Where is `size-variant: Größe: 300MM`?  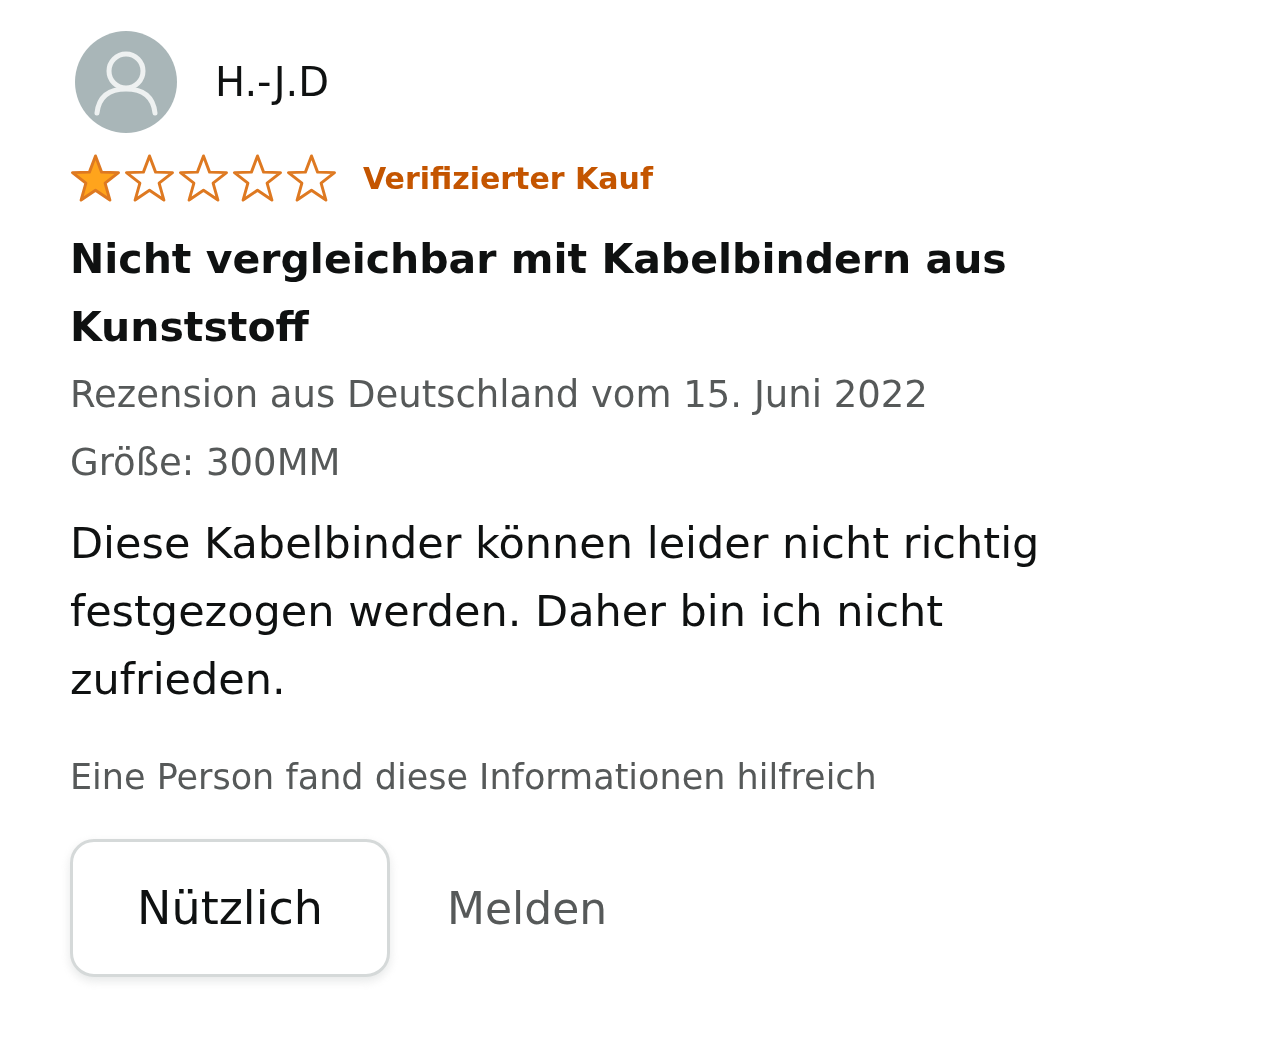 size-variant: Größe: 300MM is located at coordinates (206, 463).